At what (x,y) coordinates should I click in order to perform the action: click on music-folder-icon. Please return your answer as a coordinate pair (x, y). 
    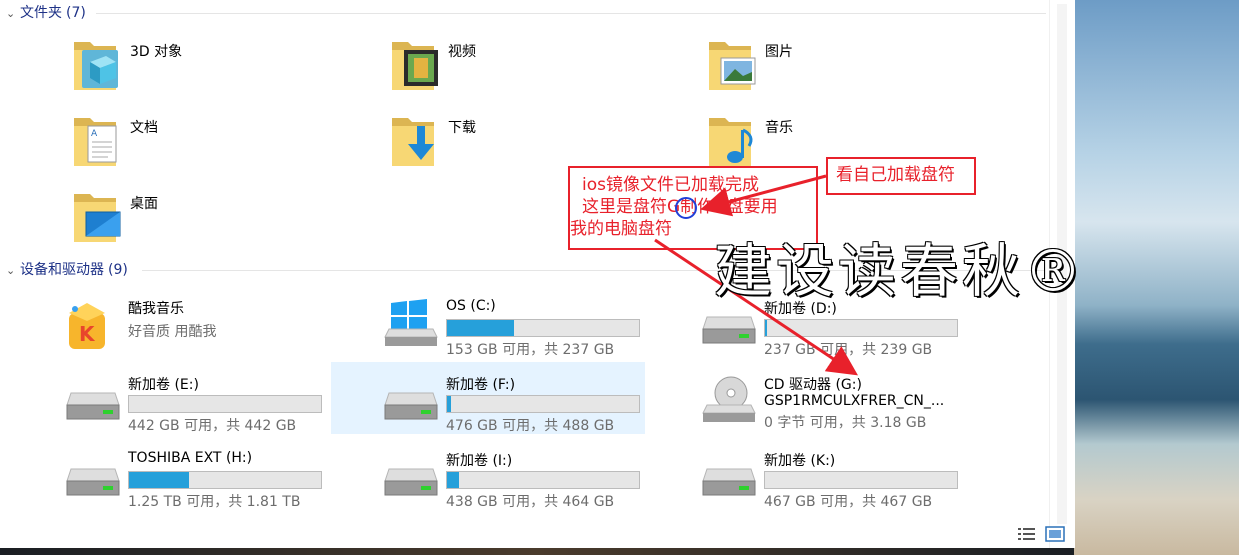
    Looking at the image, I should click on (731, 142).